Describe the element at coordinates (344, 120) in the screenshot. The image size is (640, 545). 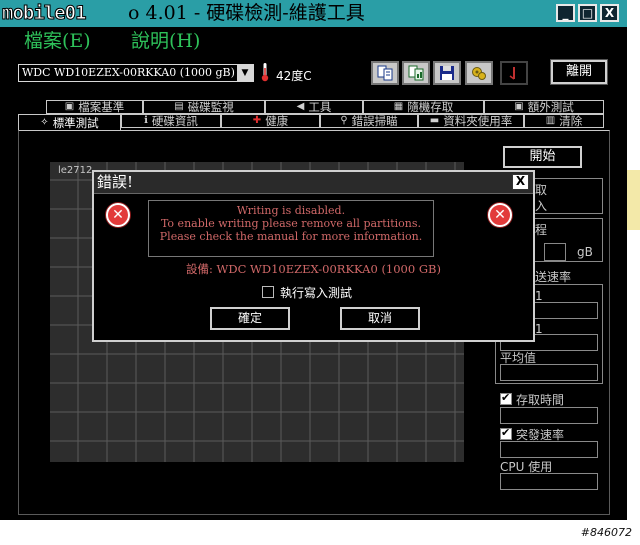
I see `magnifier-icon: ⚲` at that location.